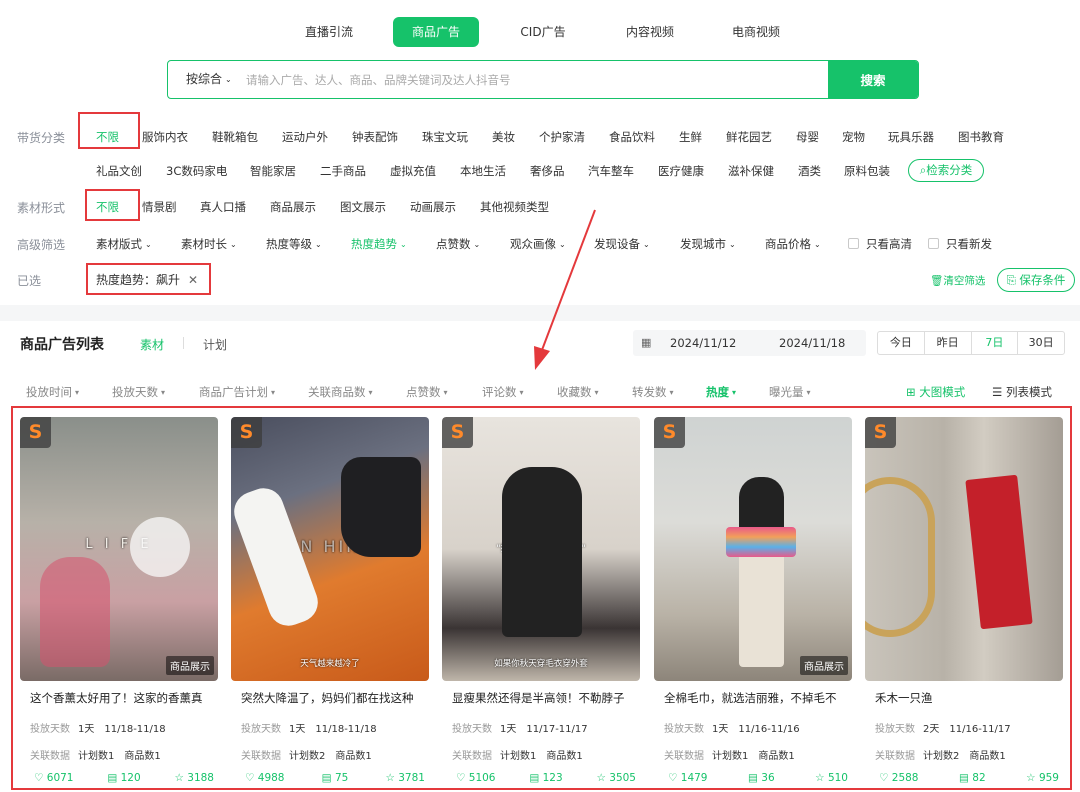 The height and width of the screenshot is (792, 1080). Describe the element at coordinates (543, 32) in the screenshot. I see `tab-cid-ads: CID广告` at that location.